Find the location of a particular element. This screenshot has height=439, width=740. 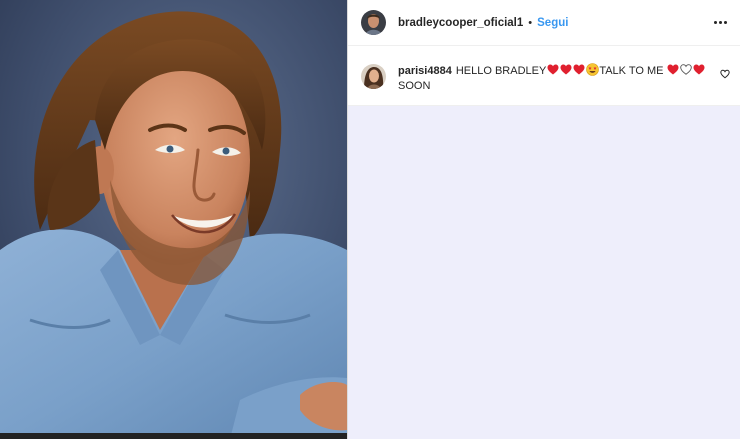

comment-body: parisi4884 HELLO BRADLEY TALK TO ME SOON is located at coordinates (557, 78).